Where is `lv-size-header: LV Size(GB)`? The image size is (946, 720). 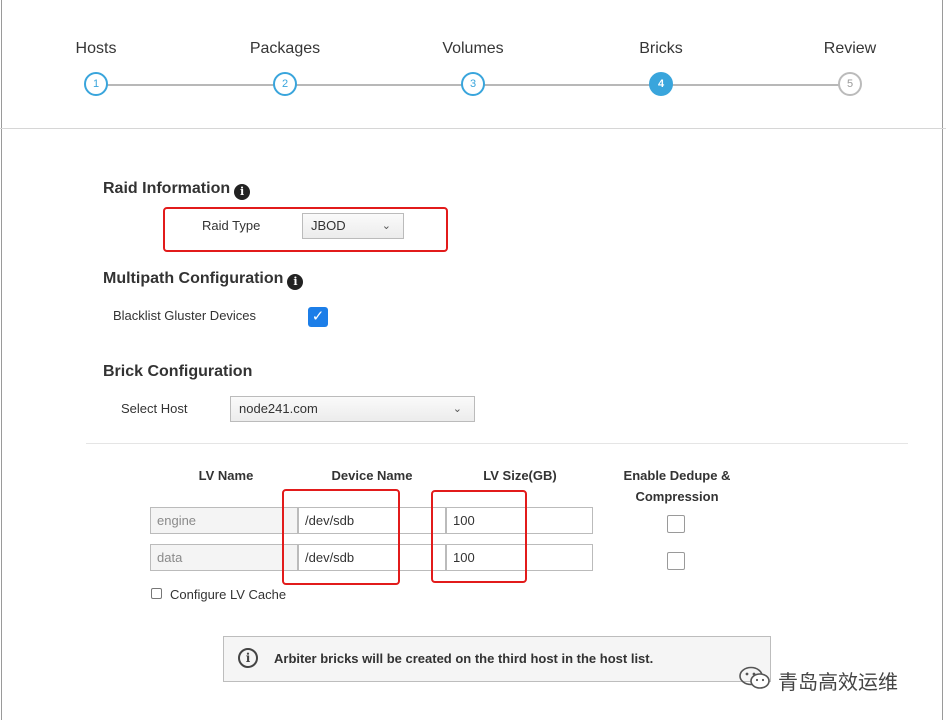 lv-size-header: LV Size(GB) is located at coordinates (520, 475).